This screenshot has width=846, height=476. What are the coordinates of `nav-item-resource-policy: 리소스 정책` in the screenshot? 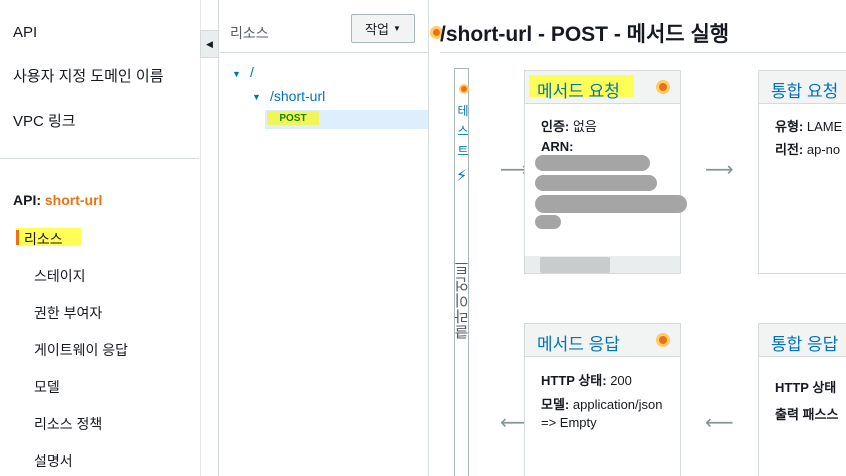 It's located at (68, 424).